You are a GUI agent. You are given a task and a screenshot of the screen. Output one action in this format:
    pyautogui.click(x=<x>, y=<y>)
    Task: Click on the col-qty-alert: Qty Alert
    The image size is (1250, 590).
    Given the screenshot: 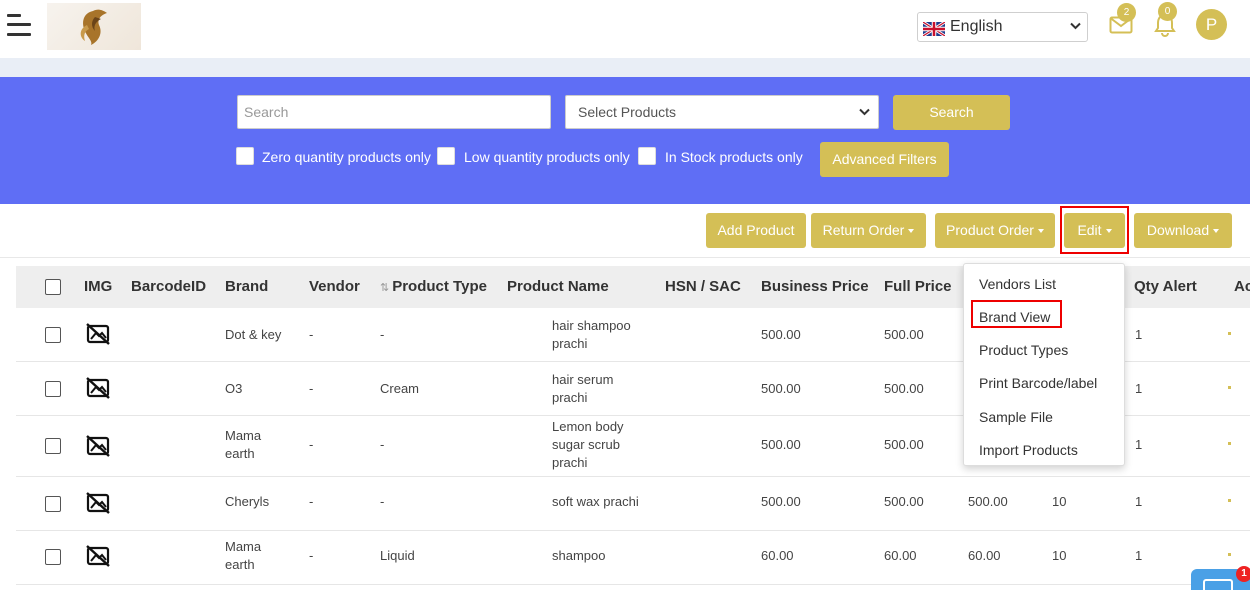 What is the action you would take?
    pyautogui.click(x=1165, y=286)
    